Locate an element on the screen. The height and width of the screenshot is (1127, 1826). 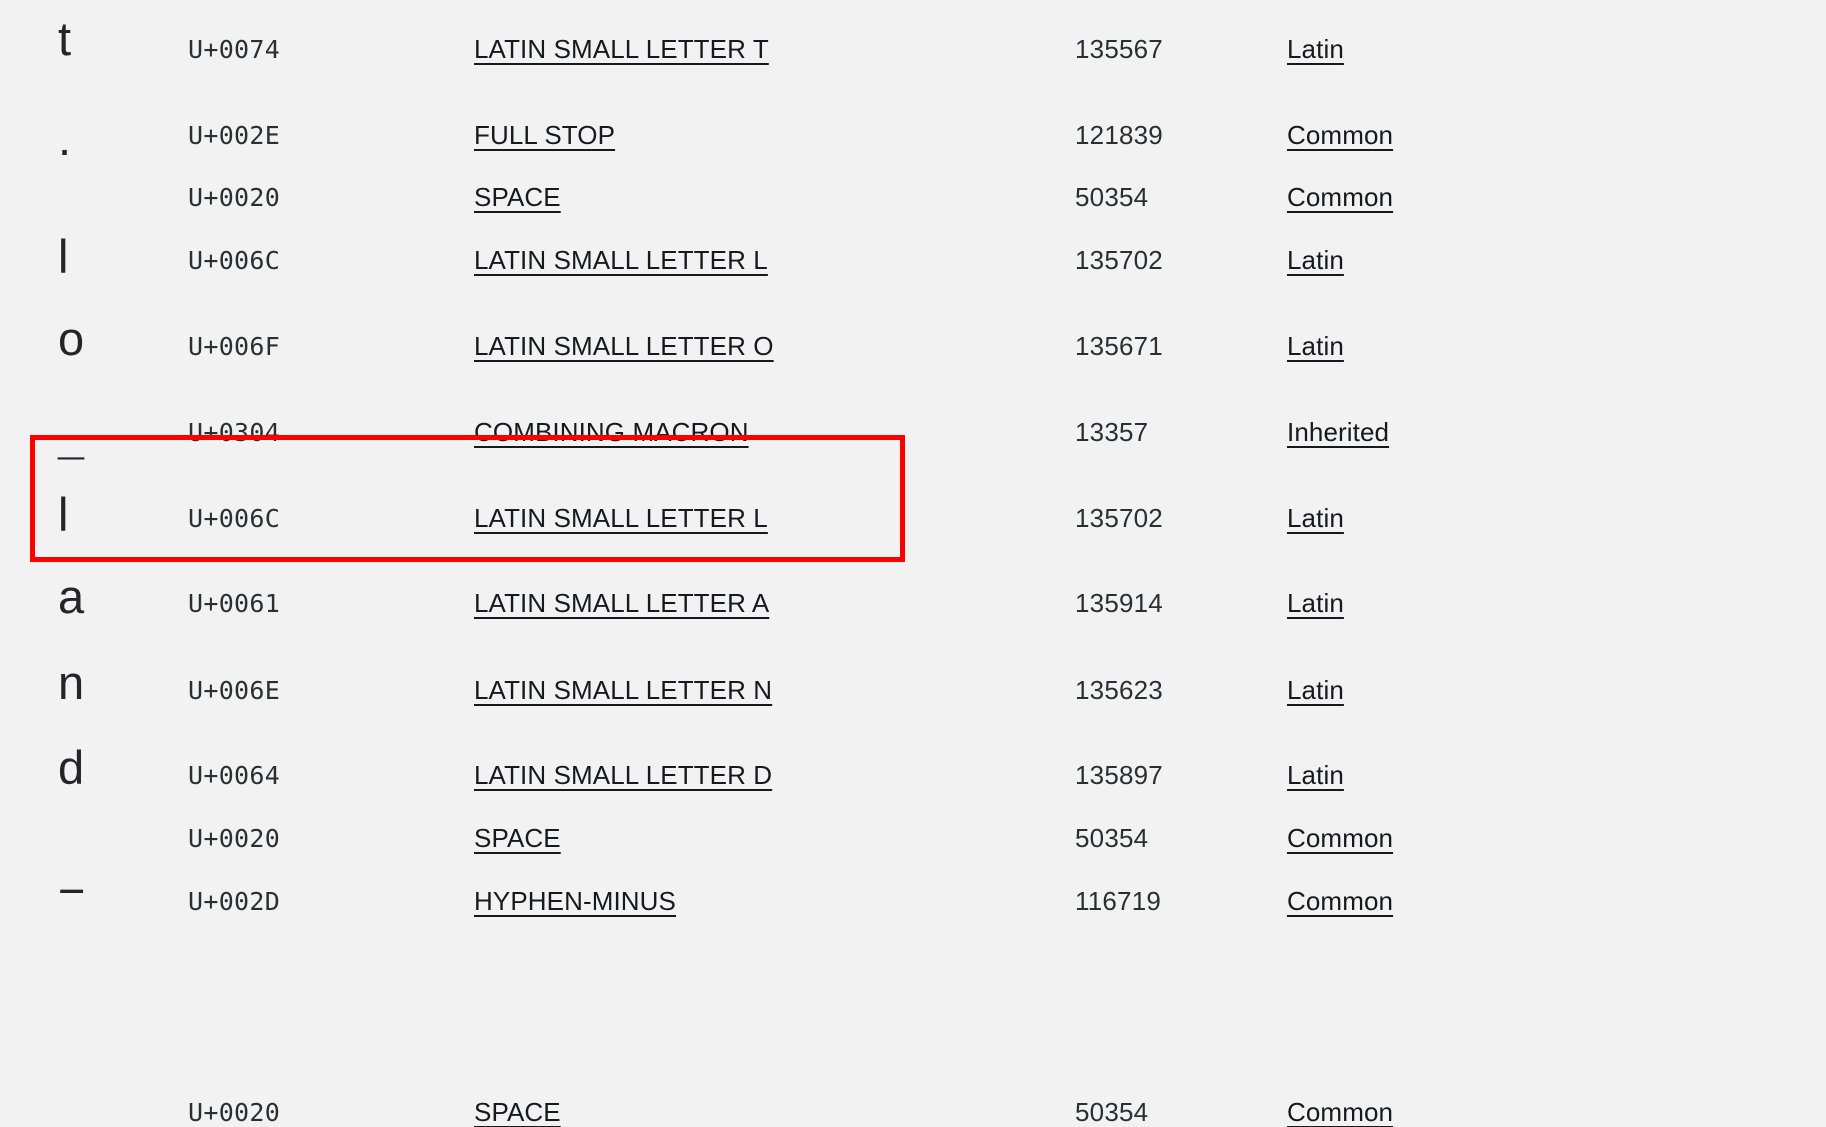
character-name-link: HYPHEN-MINUS is located at coordinates (575, 901).